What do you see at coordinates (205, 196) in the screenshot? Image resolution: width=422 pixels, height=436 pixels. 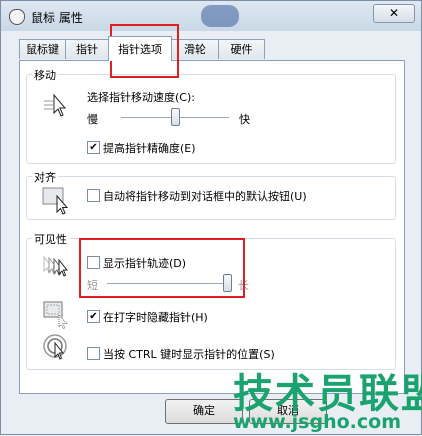 I see `snap-label: 自动将指针移动到对话框中的默认按钮(U)` at bounding box center [205, 196].